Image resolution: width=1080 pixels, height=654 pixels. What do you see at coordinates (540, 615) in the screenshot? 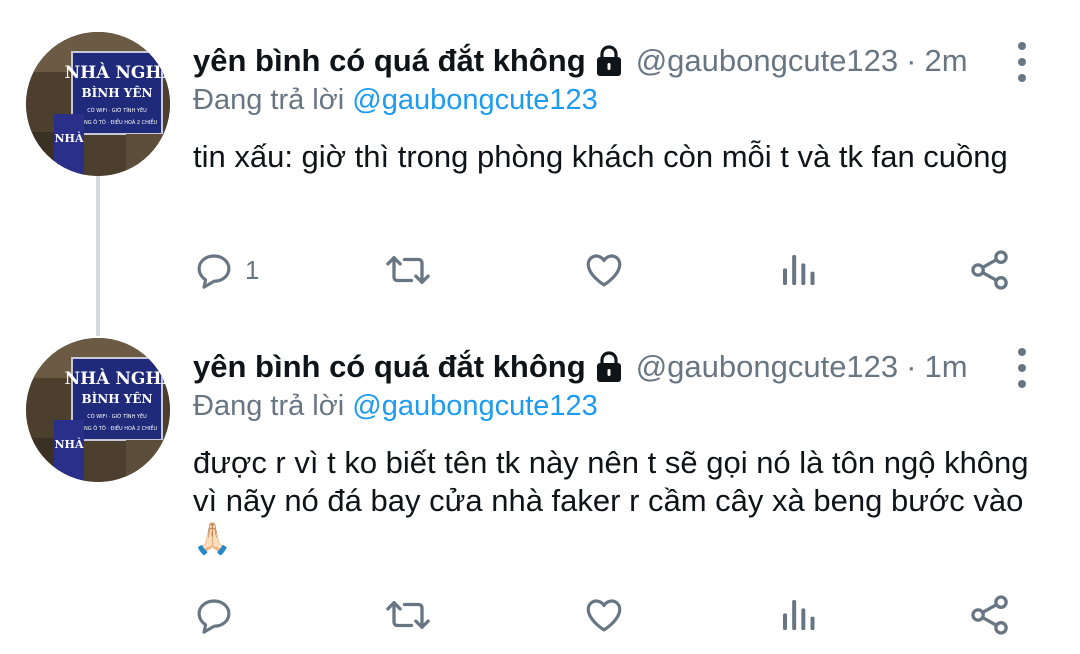
I see `tweet-actions` at bounding box center [540, 615].